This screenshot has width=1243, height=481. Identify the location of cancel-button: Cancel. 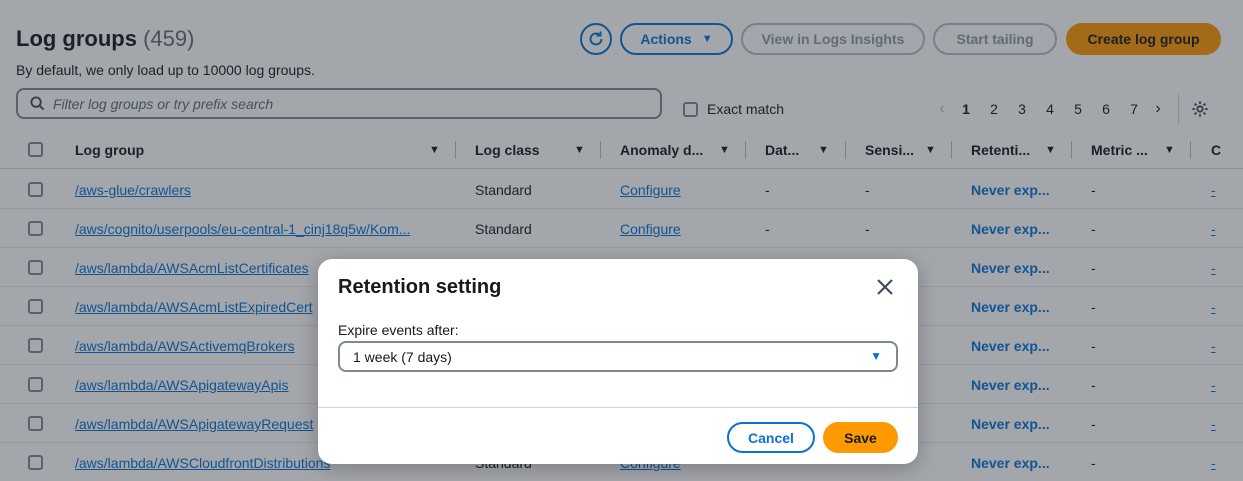
(771, 437).